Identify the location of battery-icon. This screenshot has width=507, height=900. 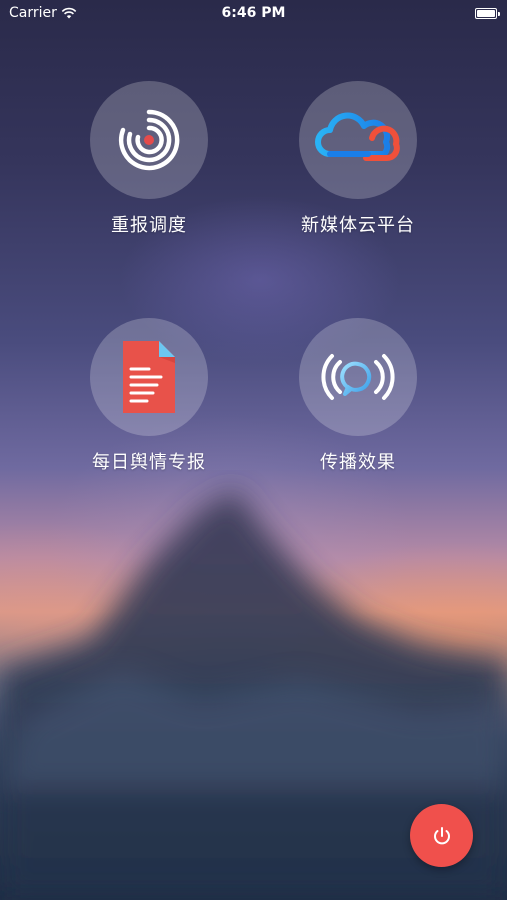
(486, 13).